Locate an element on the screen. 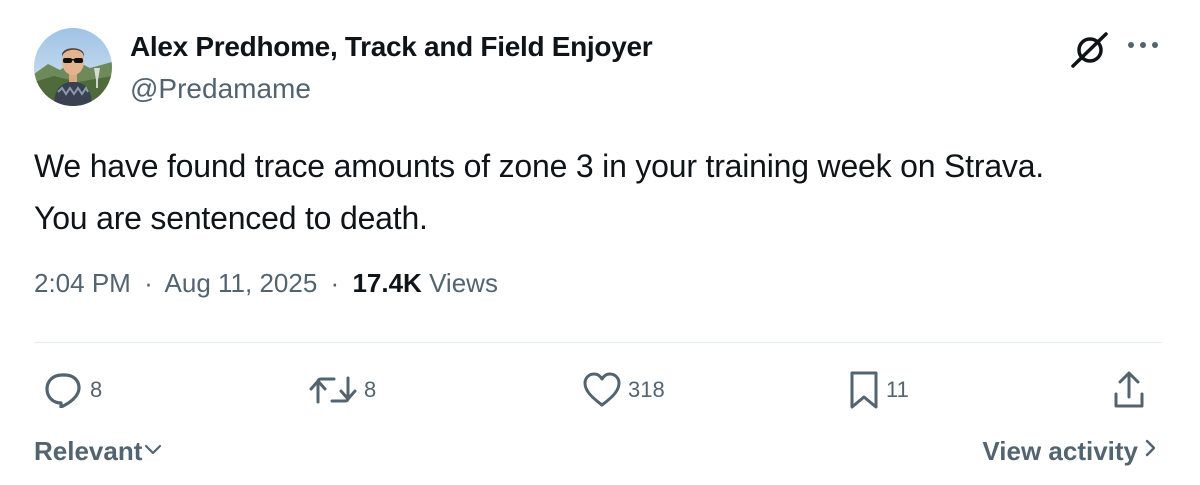 This screenshot has height=485, width=1200. more-icon is located at coordinates (1143, 45).